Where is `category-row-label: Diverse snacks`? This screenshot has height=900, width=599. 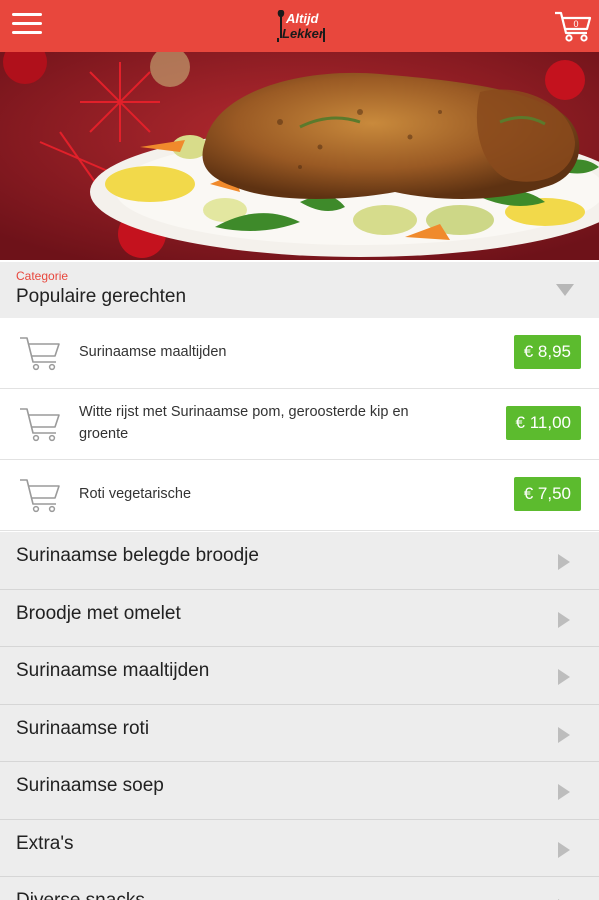 category-row-label: Diverse snacks is located at coordinates (80, 895).